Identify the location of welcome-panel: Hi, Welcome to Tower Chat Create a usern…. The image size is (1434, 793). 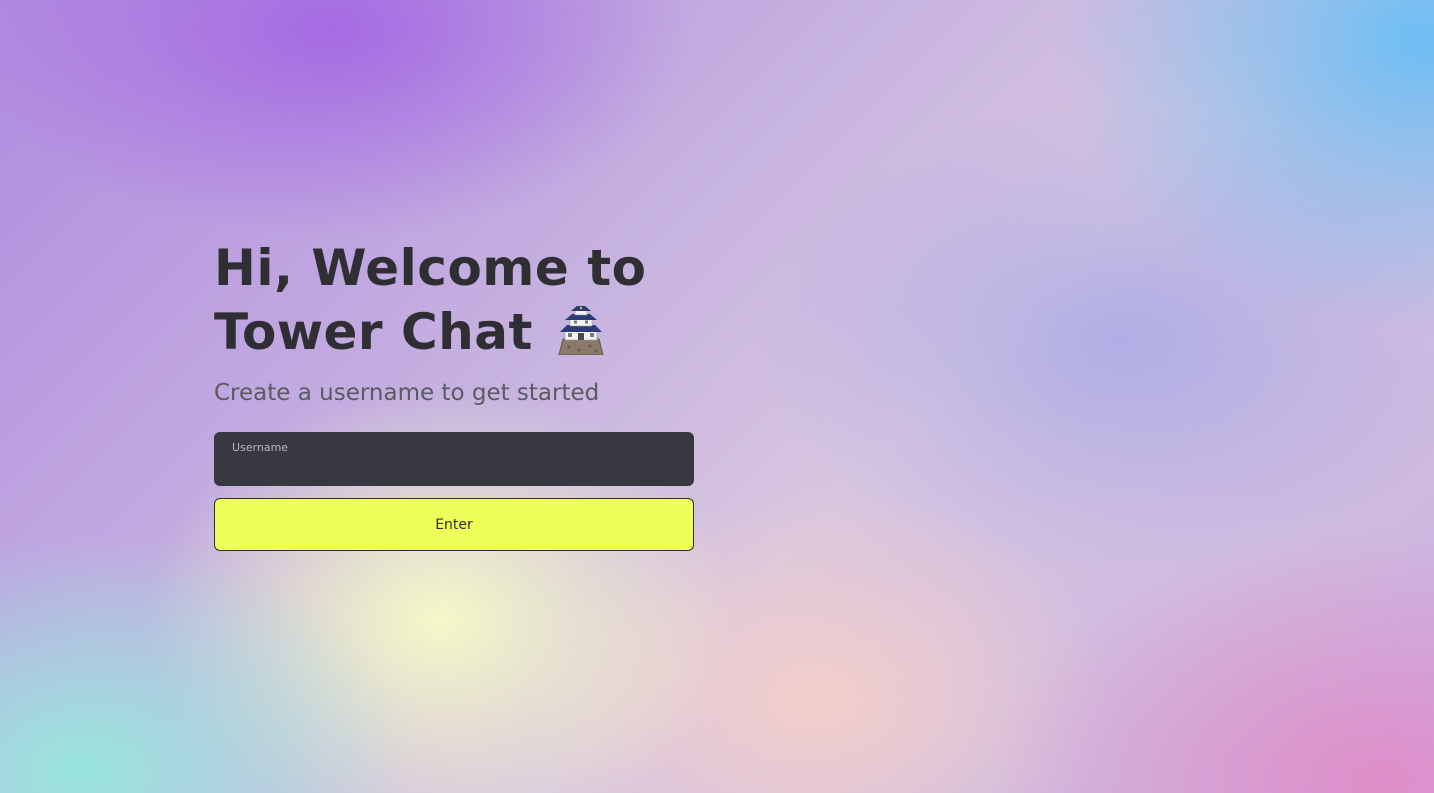
(454, 393).